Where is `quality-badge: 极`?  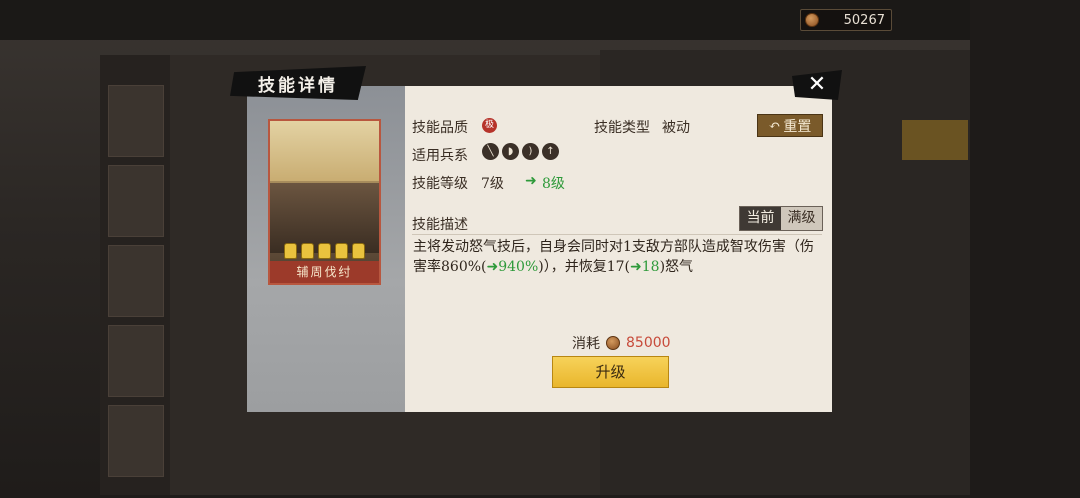
quality-badge: 极 is located at coordinates (489, 125).